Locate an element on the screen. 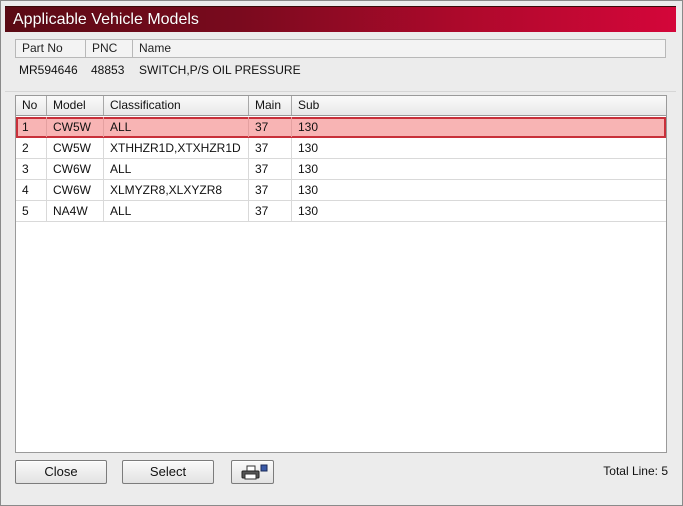  cell-model: NA4W is located at coordinates (75, 211).